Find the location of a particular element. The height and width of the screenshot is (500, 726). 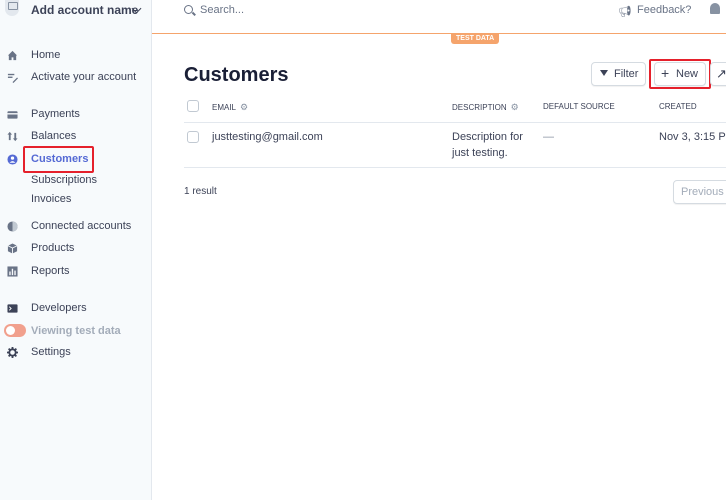

sidebar-item-balances: Balances is located at coordinates (75, 137).